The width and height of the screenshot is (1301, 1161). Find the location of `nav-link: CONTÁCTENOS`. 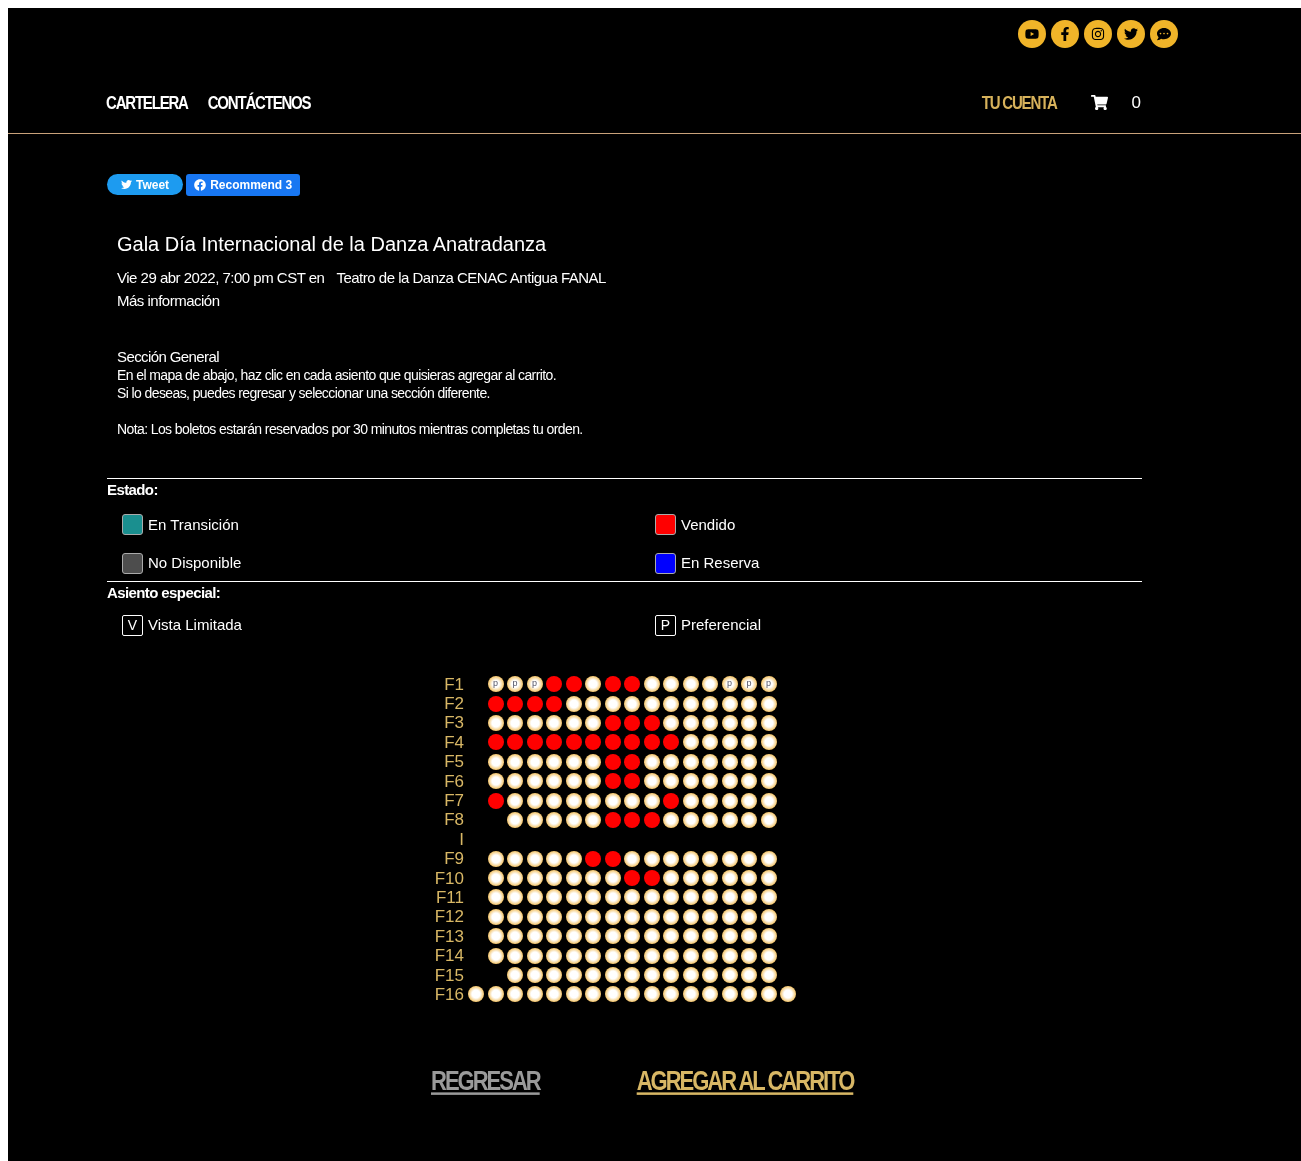

nav-link: CONTÁCTENOS is located at coordinates (259, 102).